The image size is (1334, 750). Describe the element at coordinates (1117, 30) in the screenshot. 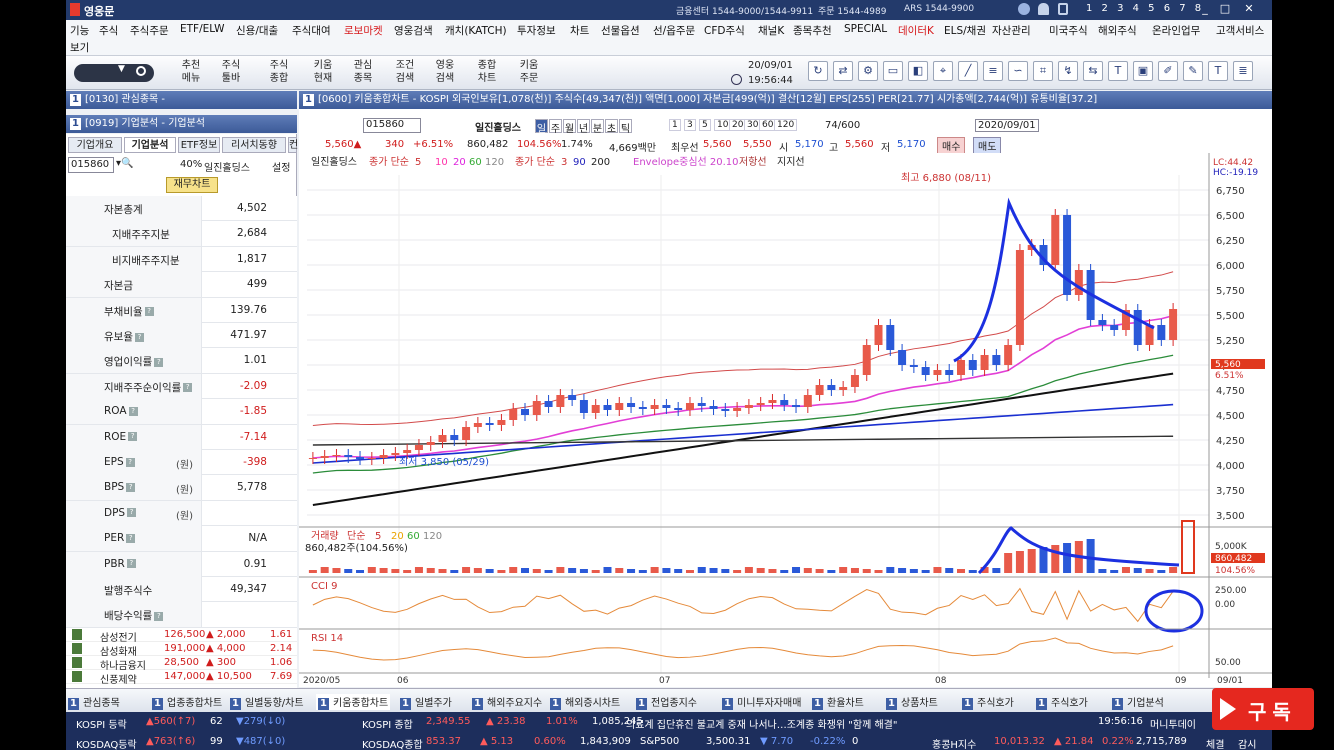

I see `menu-item: 해외주식` at that location.